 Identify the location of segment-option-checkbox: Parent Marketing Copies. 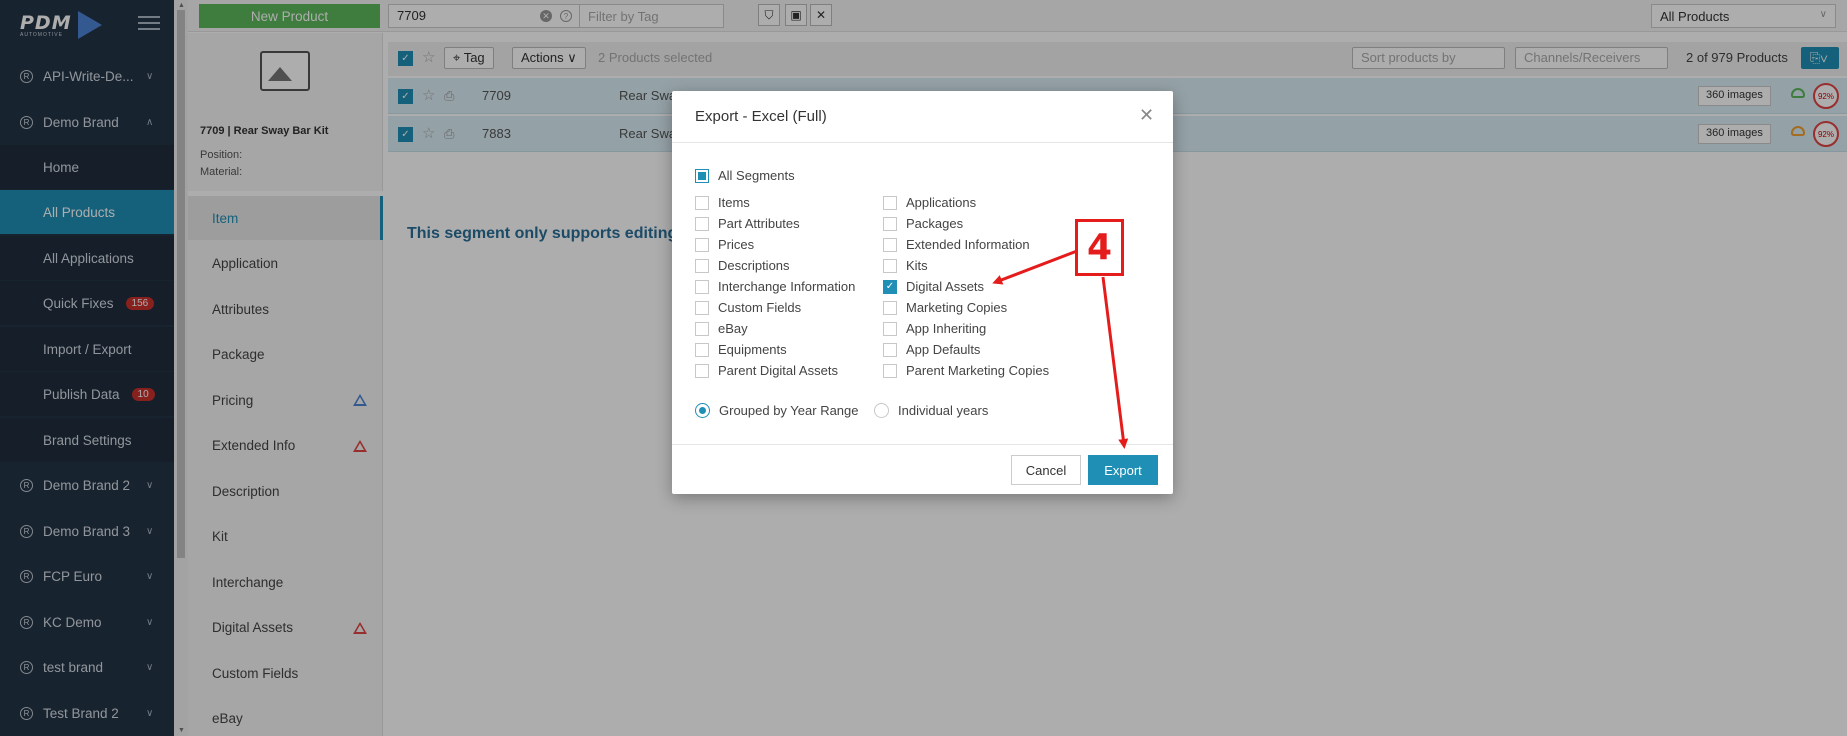
(966, 370).